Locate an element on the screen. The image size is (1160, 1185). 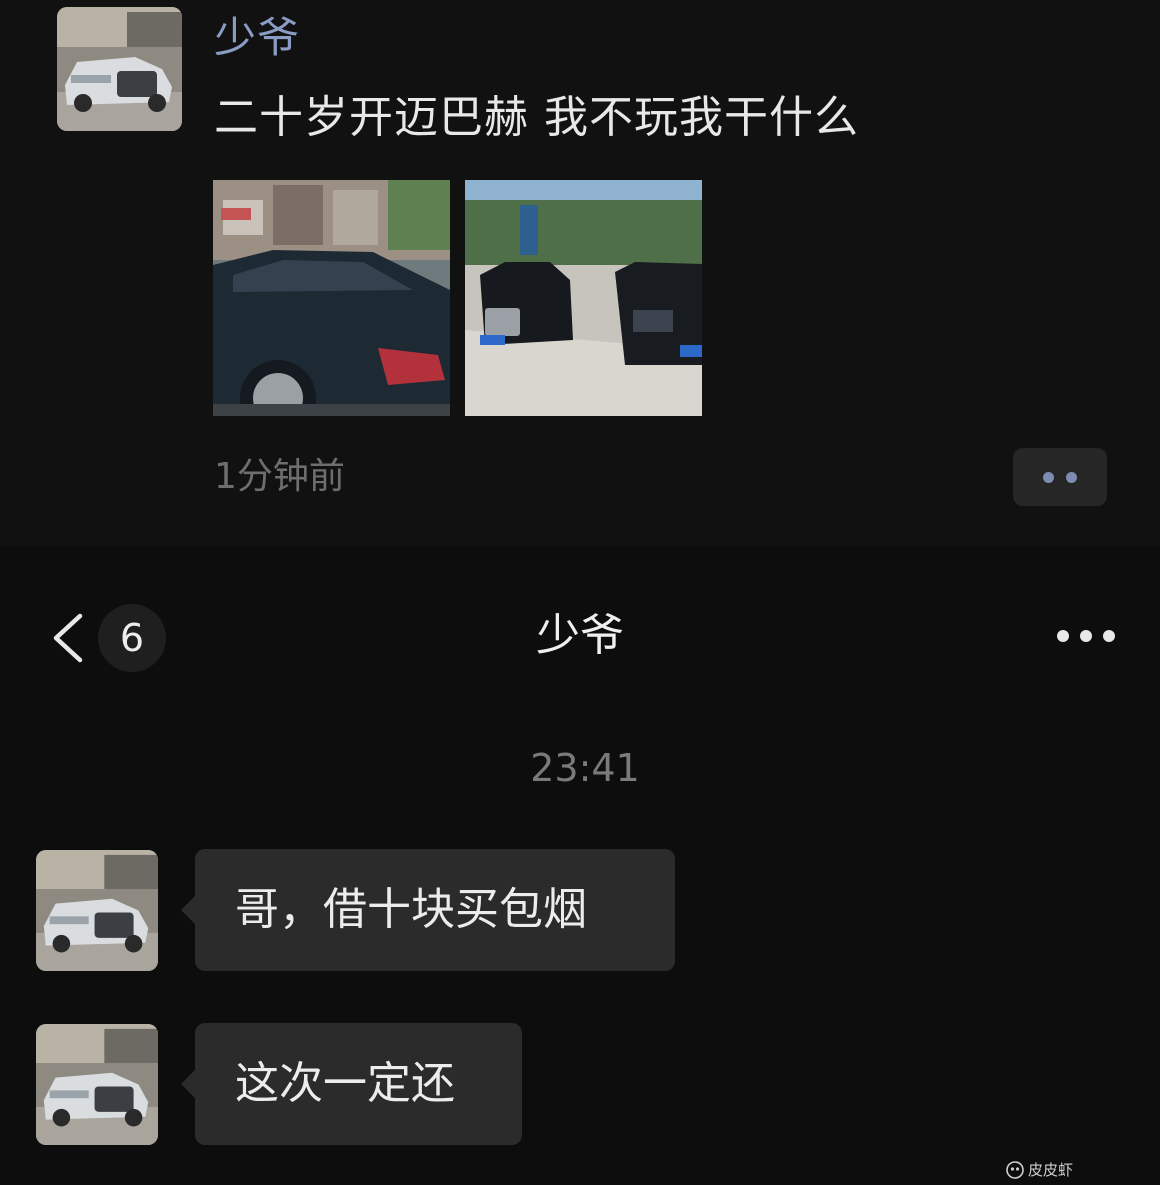
unread-count-badge: 6 is located at coordinates (132, 638).